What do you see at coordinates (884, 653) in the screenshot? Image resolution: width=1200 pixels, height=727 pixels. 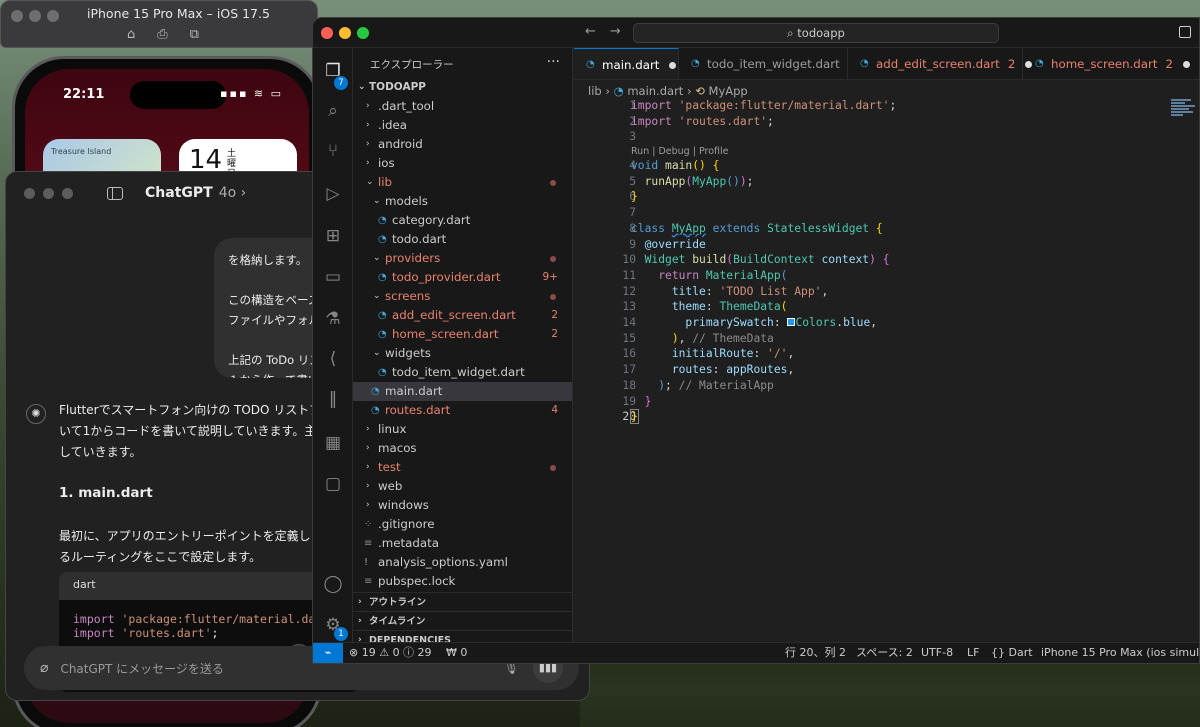 I see `indentation: スペース: 2` at bounding box center [884, 653].